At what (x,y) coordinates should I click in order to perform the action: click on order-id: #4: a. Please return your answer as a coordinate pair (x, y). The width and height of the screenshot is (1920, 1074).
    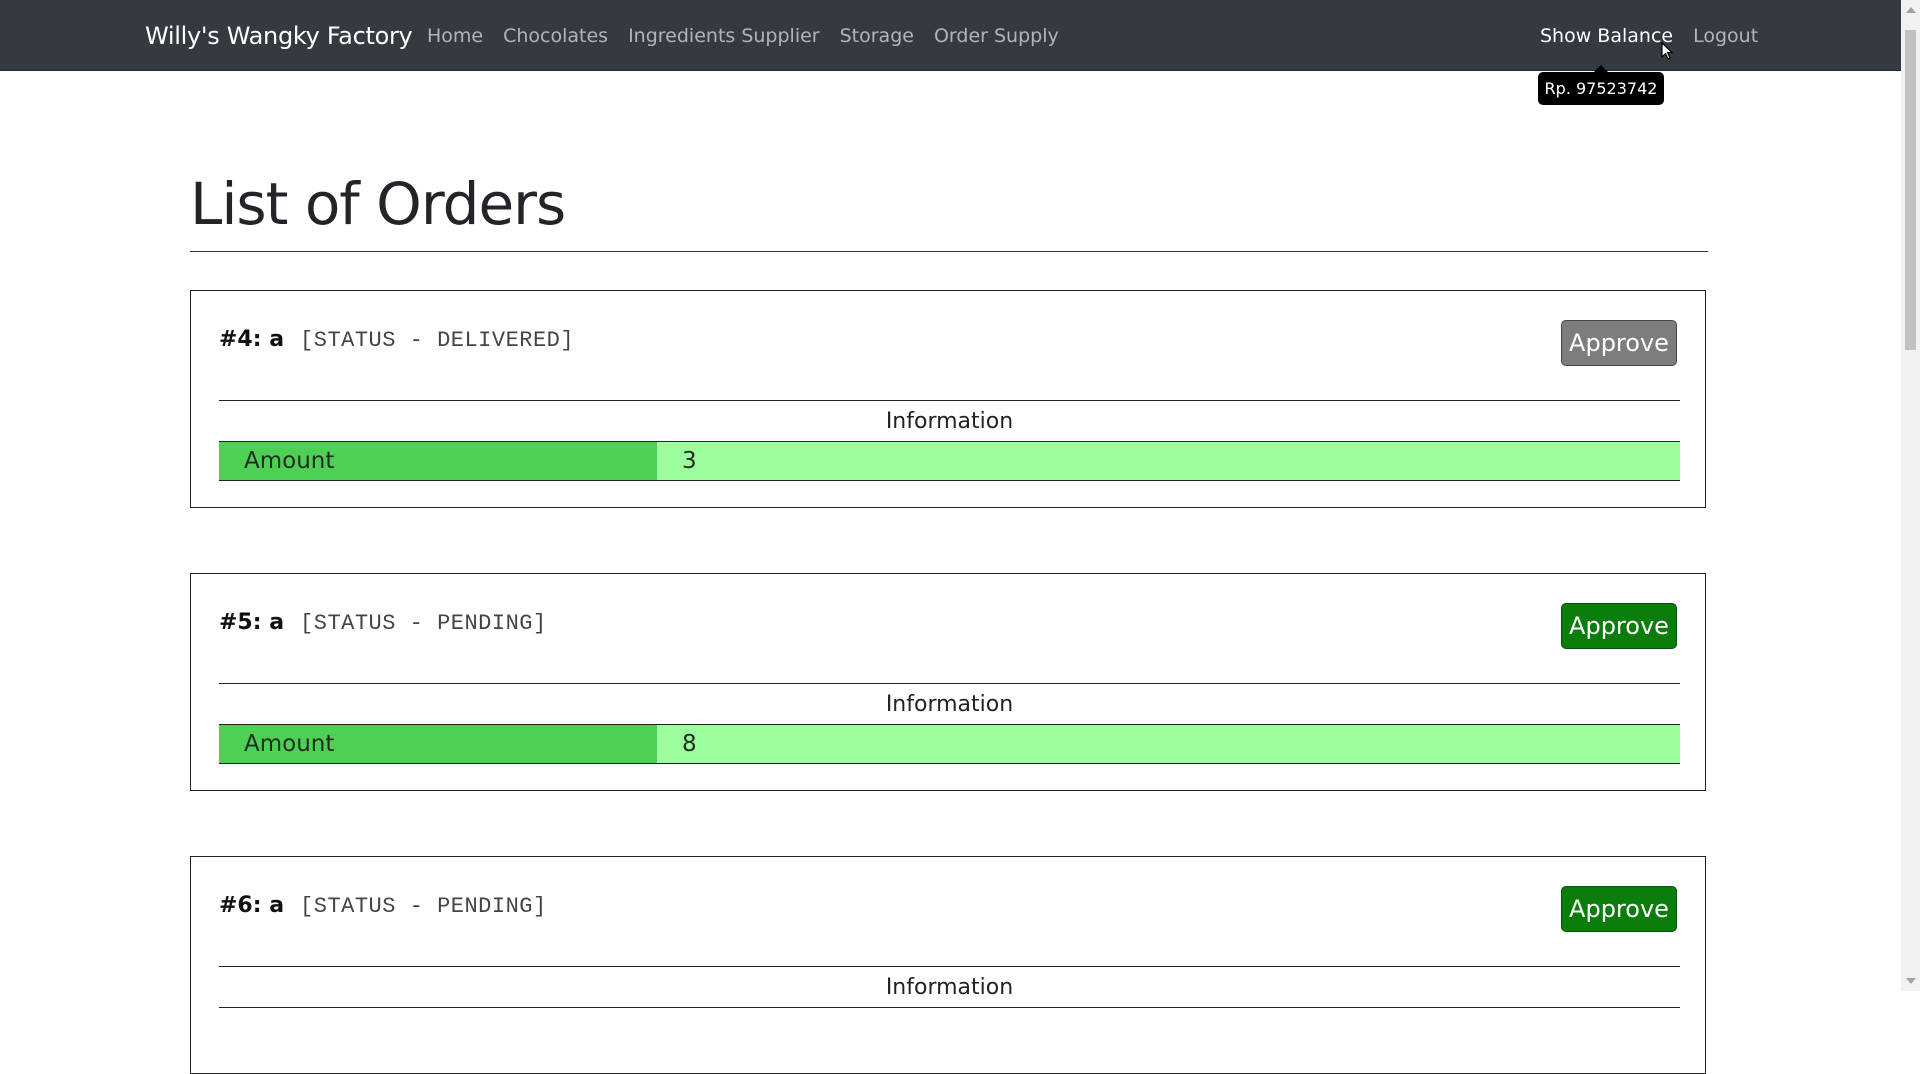
    Looking at the image, I should click on (252, 339).